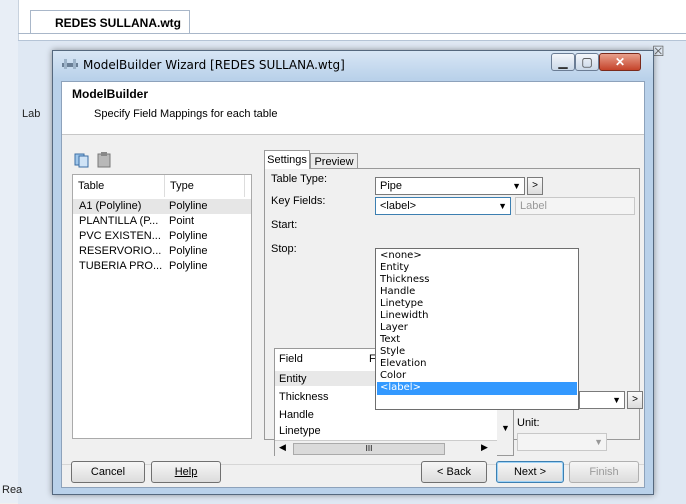 The image size is (686, 504). Describe the element at coordinates (287, 159) in the screenshot. I see `tab-settings: Settings` at that location.